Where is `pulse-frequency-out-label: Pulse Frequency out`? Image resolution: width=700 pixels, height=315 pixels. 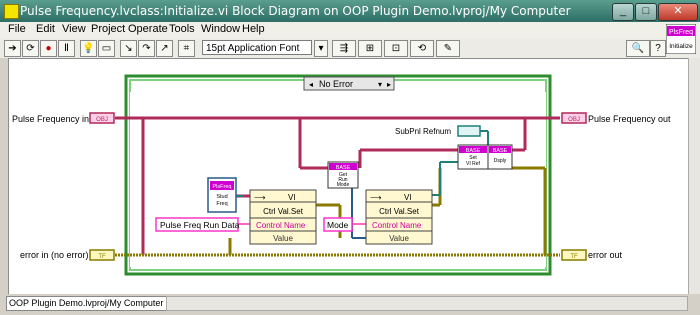
pulse-frequency-out-label: Pulse Frequency out is located at coordinates (629, 119).